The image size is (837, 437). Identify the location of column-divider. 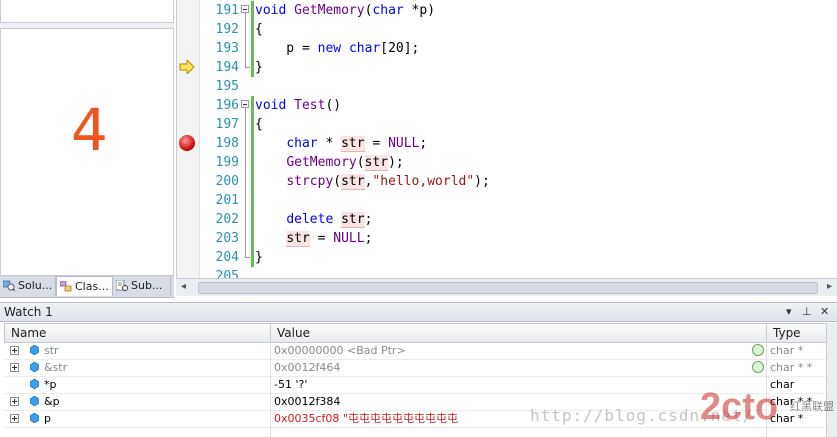
(270, 389).